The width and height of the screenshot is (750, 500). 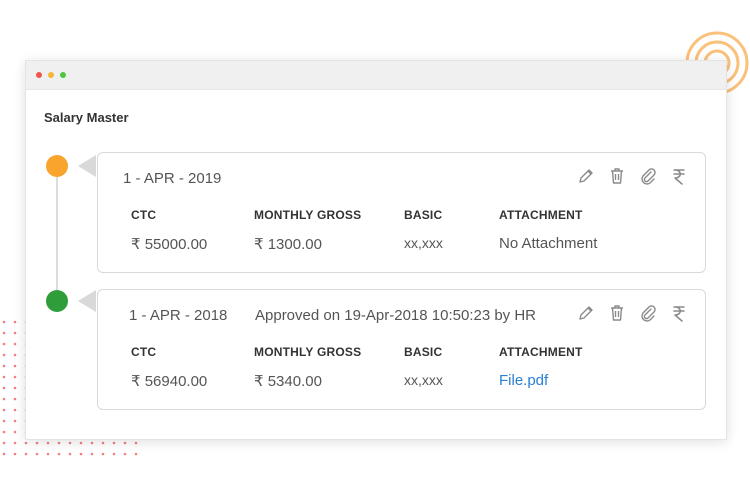 I want to click on attachment-value: No Attachment, so click(x=548, y=243).